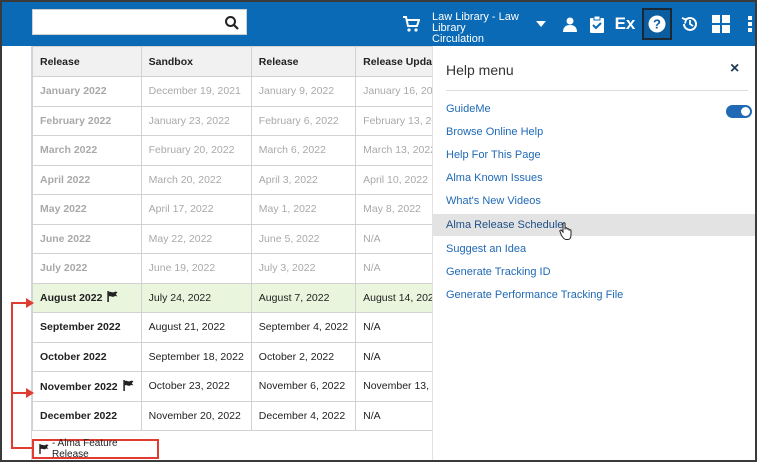  What do you see at coordinates (76, 120) in the screenshot?
I see `cell-text: February 2022` at bounding box center [76, 120].